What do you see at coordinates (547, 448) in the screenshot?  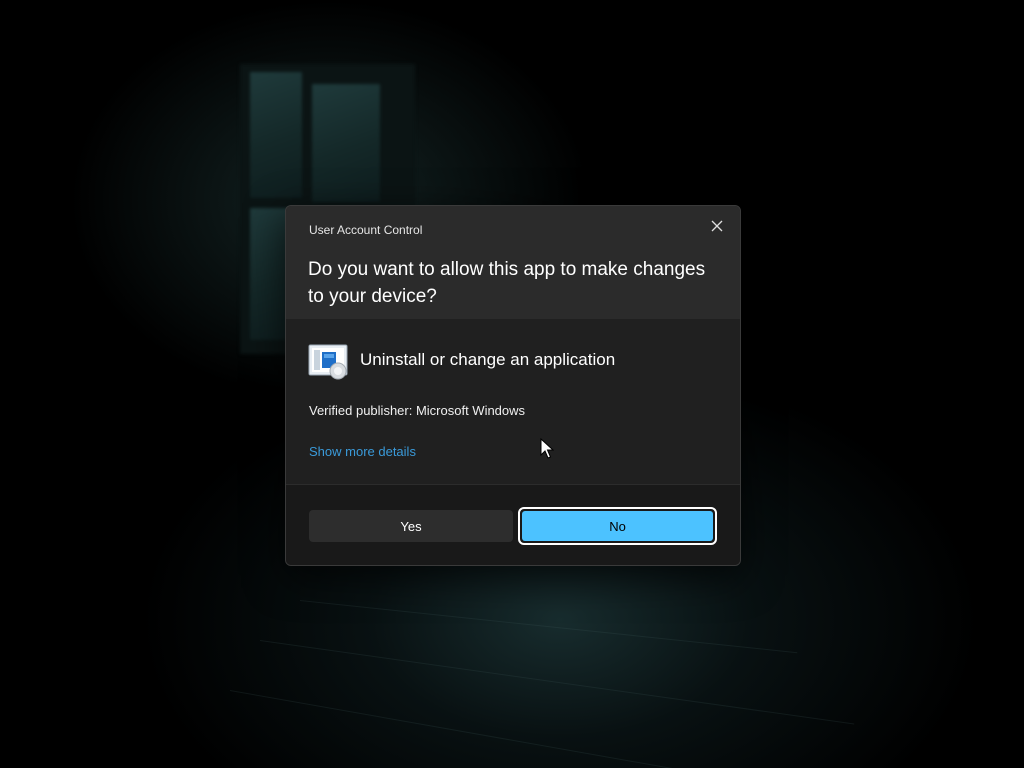 I see `mouse-pointer-icon` at bounding box center [547, 448].